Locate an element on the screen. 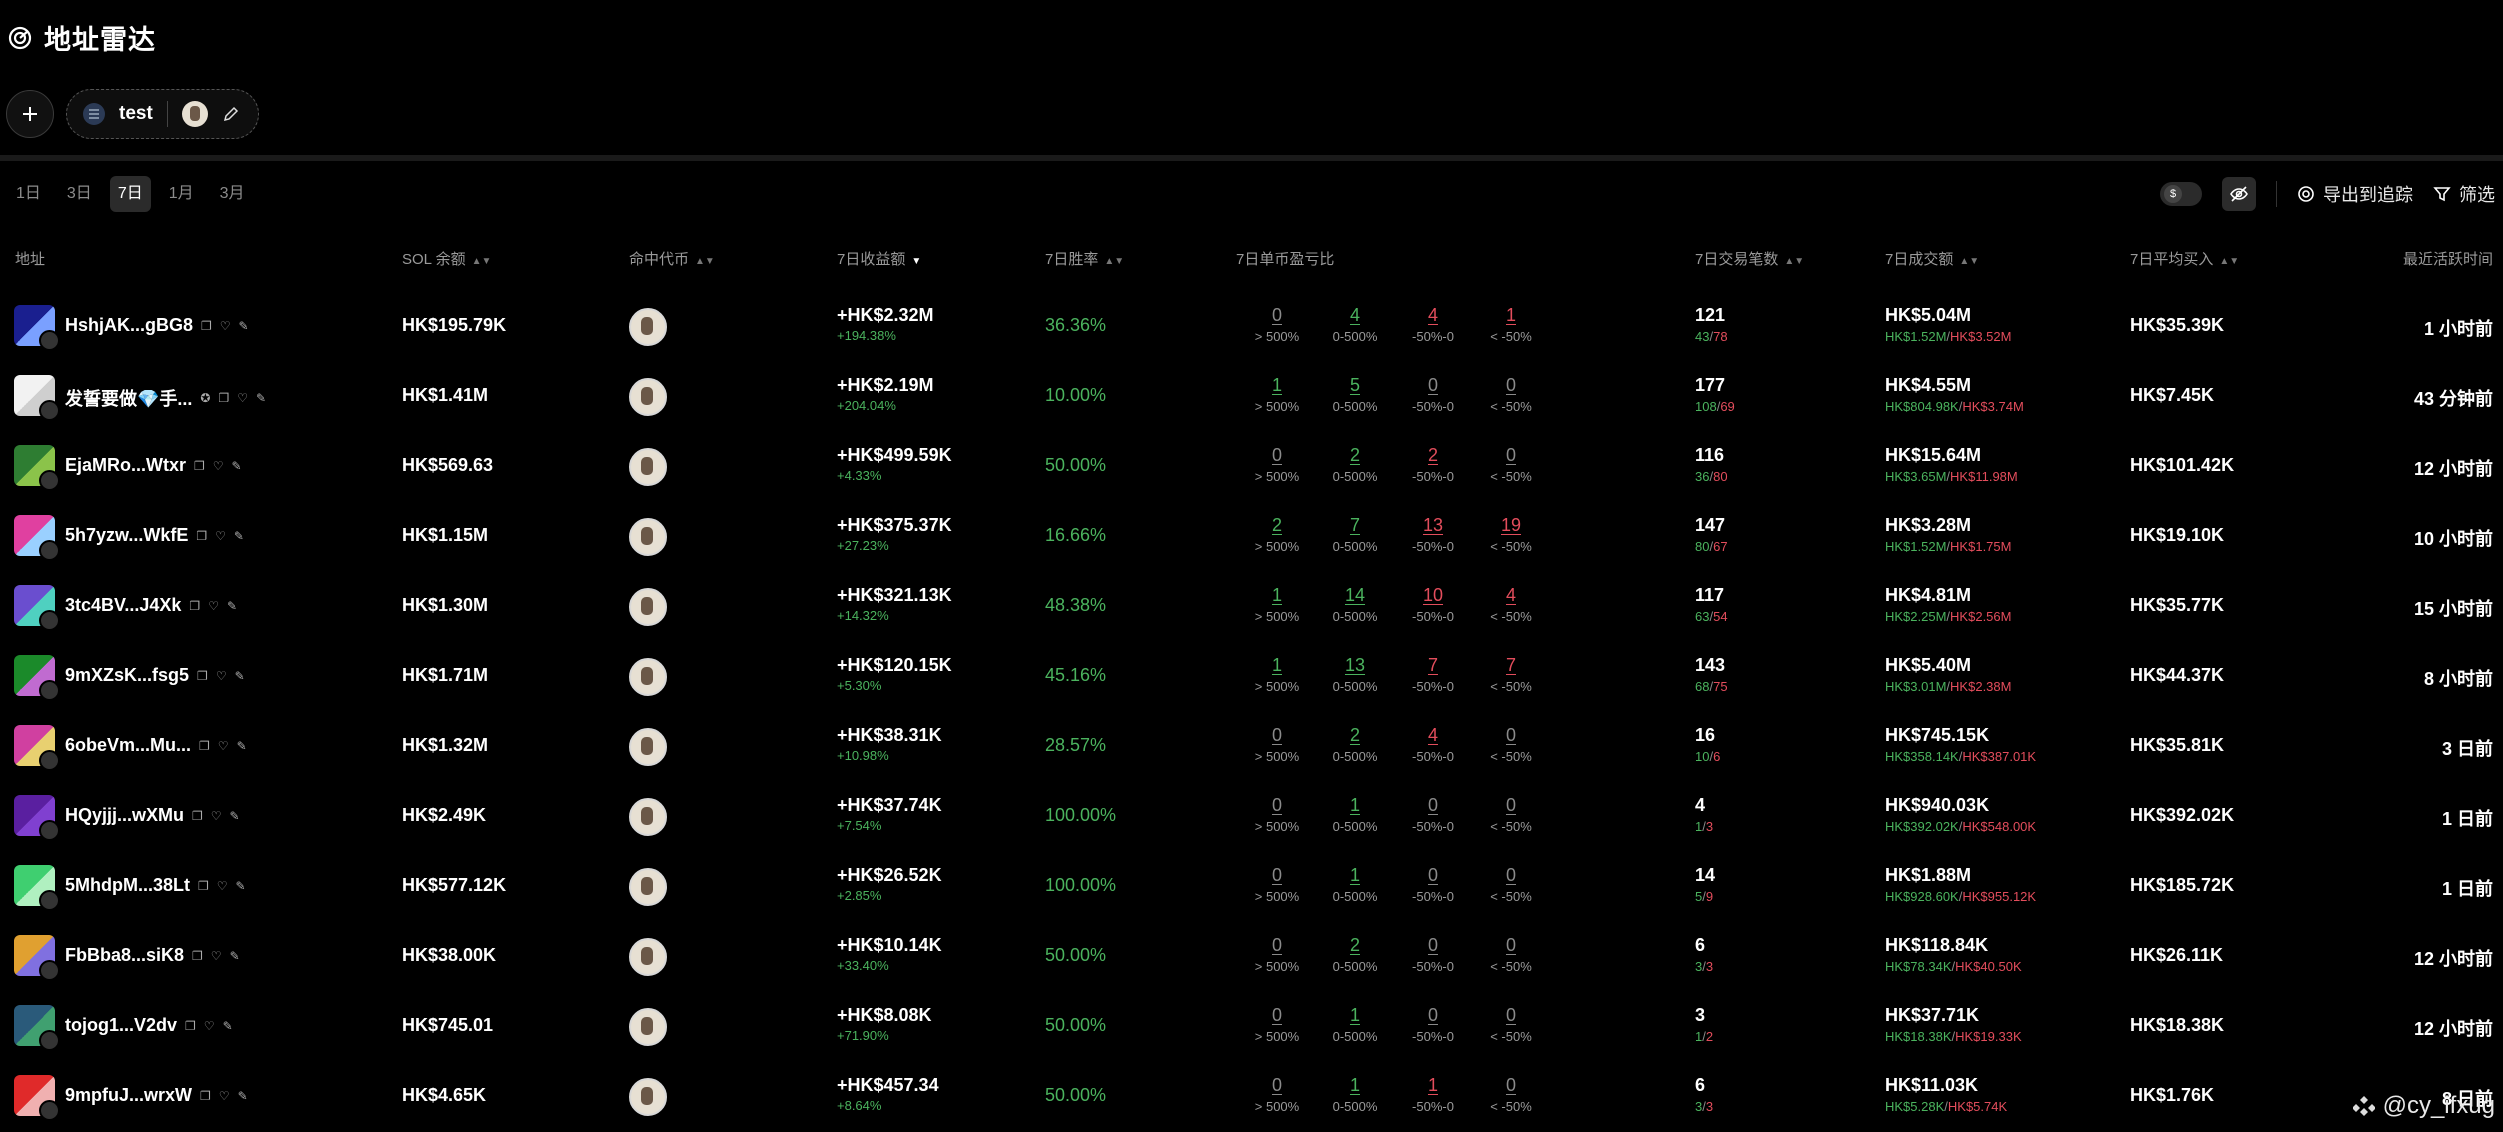 This screenshot has width=2503, height=1132. tab-7d: 7日 is located at coordinates (130, 194).